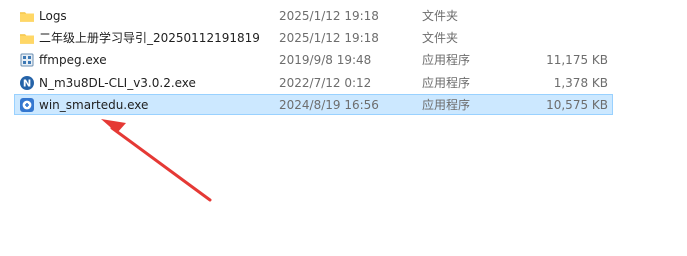 This screenshot has width=687, height=256. What do you see at coordinates (325, 60) in the screenshot?
I see `file-modified-date: 2019/9/8 19:48` at bounding box center [325, 60].